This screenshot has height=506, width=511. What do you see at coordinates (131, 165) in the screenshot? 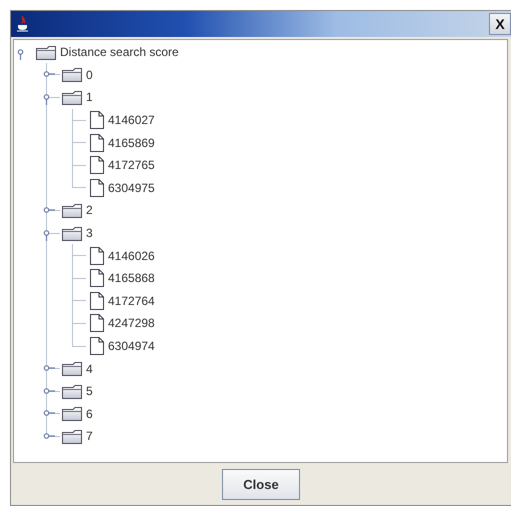
I see `file-label: 4172765` at bounding box center [131, 165].